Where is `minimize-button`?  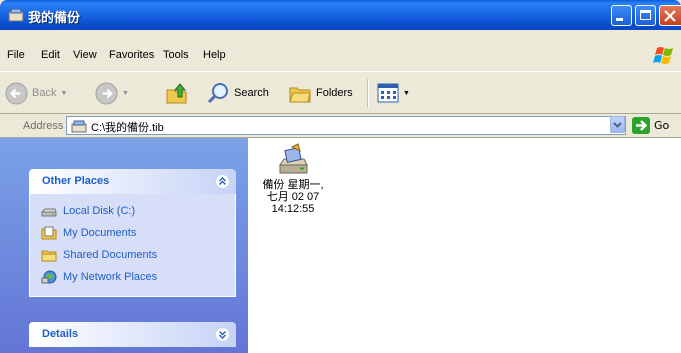
minimize-button is located at coordinates (621, 15).